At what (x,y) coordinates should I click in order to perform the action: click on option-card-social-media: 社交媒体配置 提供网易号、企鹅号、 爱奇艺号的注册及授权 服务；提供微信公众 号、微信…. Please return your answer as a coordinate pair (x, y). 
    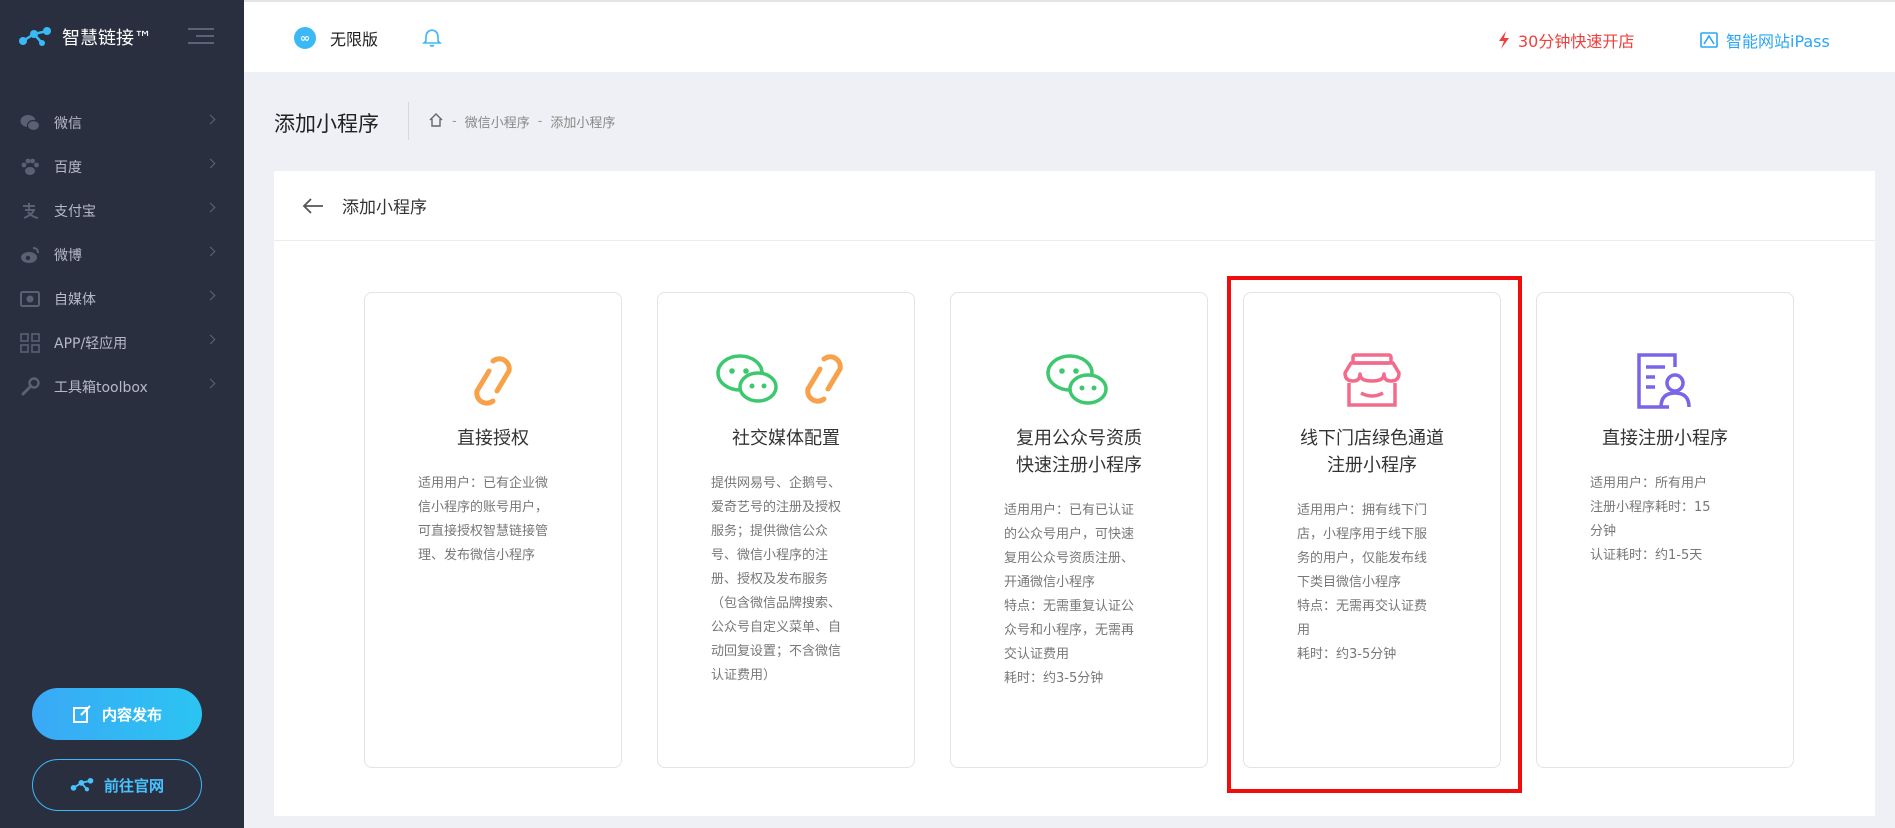
    Looking at the image, I should click on (786, 530).